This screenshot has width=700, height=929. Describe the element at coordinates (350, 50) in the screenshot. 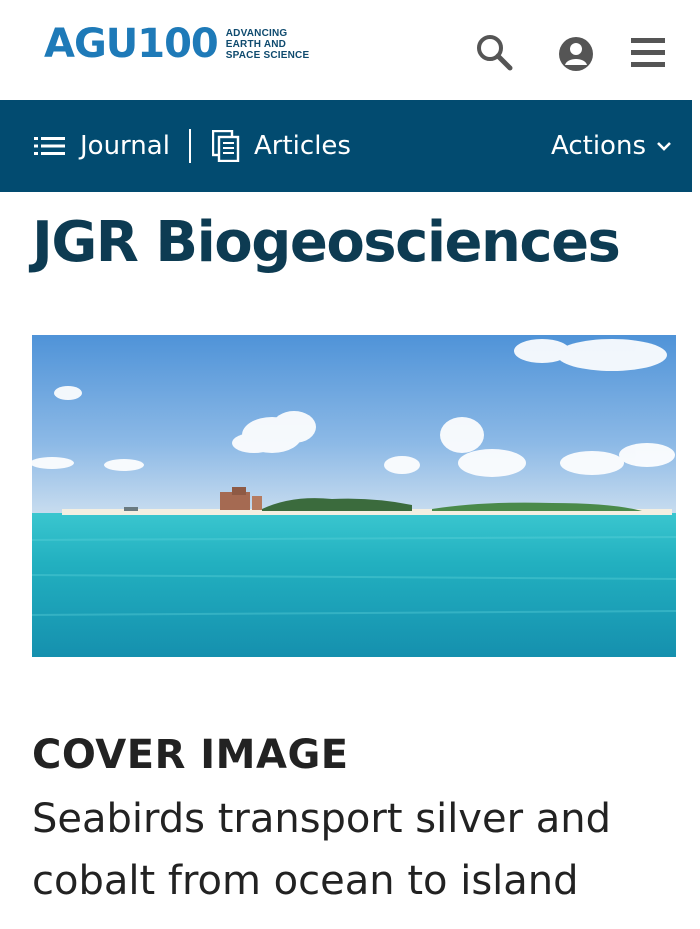

I see `site-header: AGU100 ADVANCING EARTH AND SPACE SCIENCE` at that location.